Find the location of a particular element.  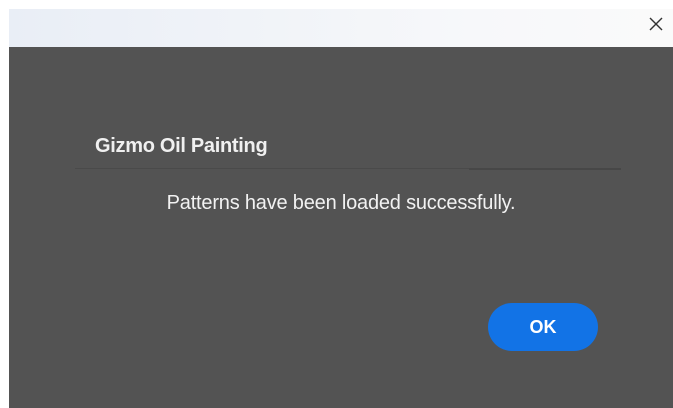

title-bar is located at coordinates (341, 28).